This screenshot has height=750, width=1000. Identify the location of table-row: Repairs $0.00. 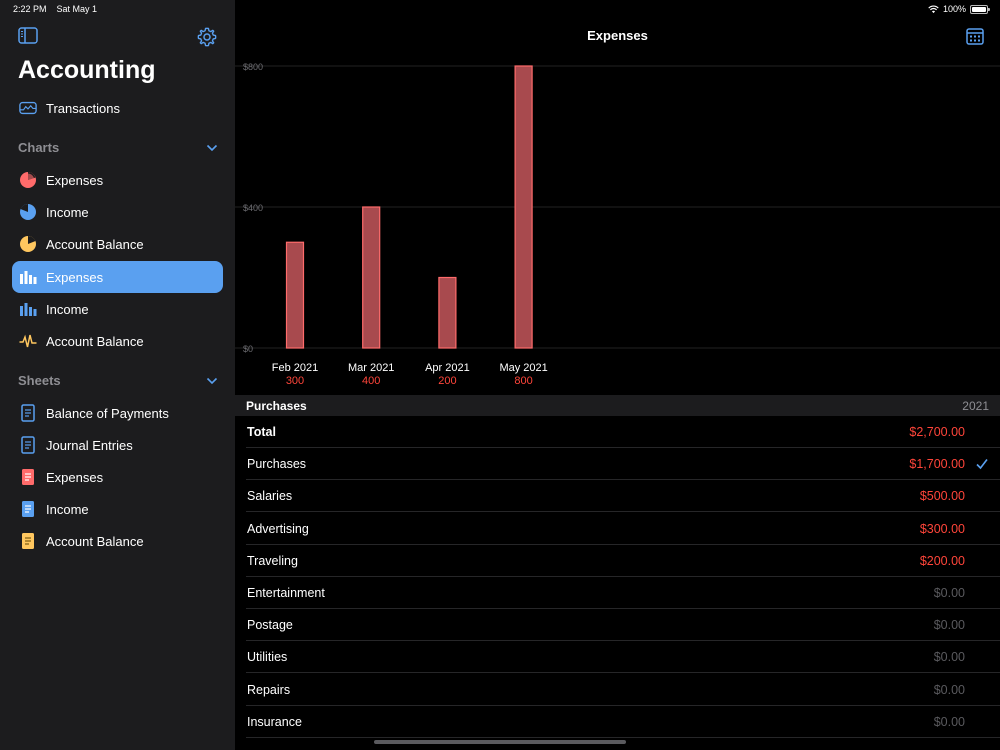
(617, 690).